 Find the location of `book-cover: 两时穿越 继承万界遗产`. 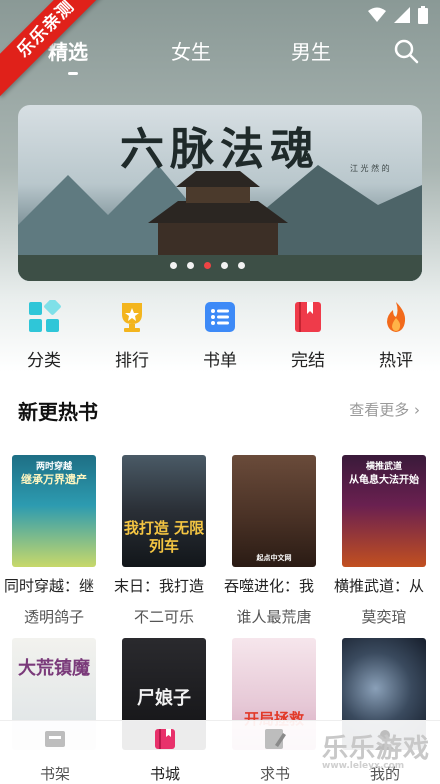

book-cover: 两时穿越 继承万界遗产 is located at coordinates (54, 511).